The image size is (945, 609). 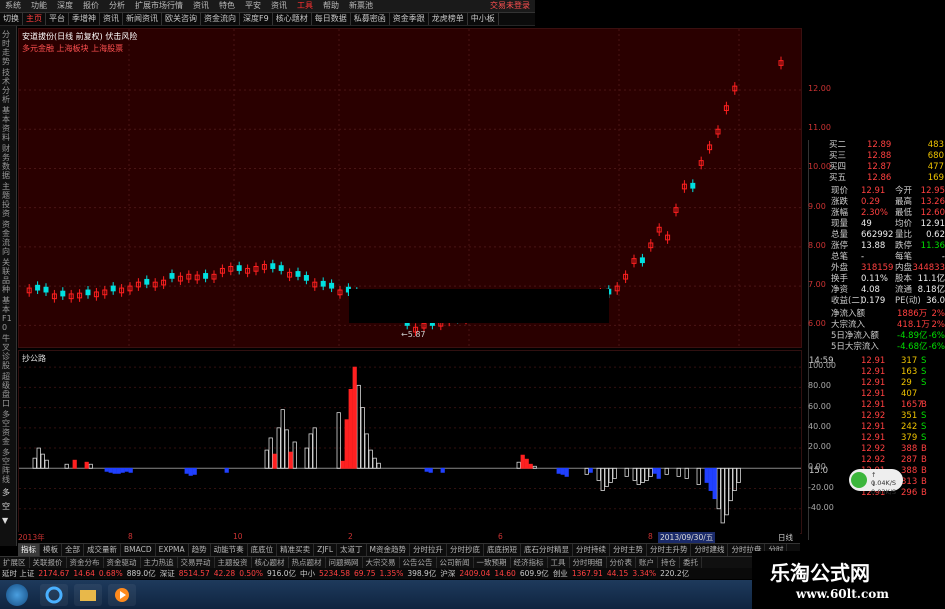 I want to click on nav-item: 龙虎榜单, so click(x=448, y=19).